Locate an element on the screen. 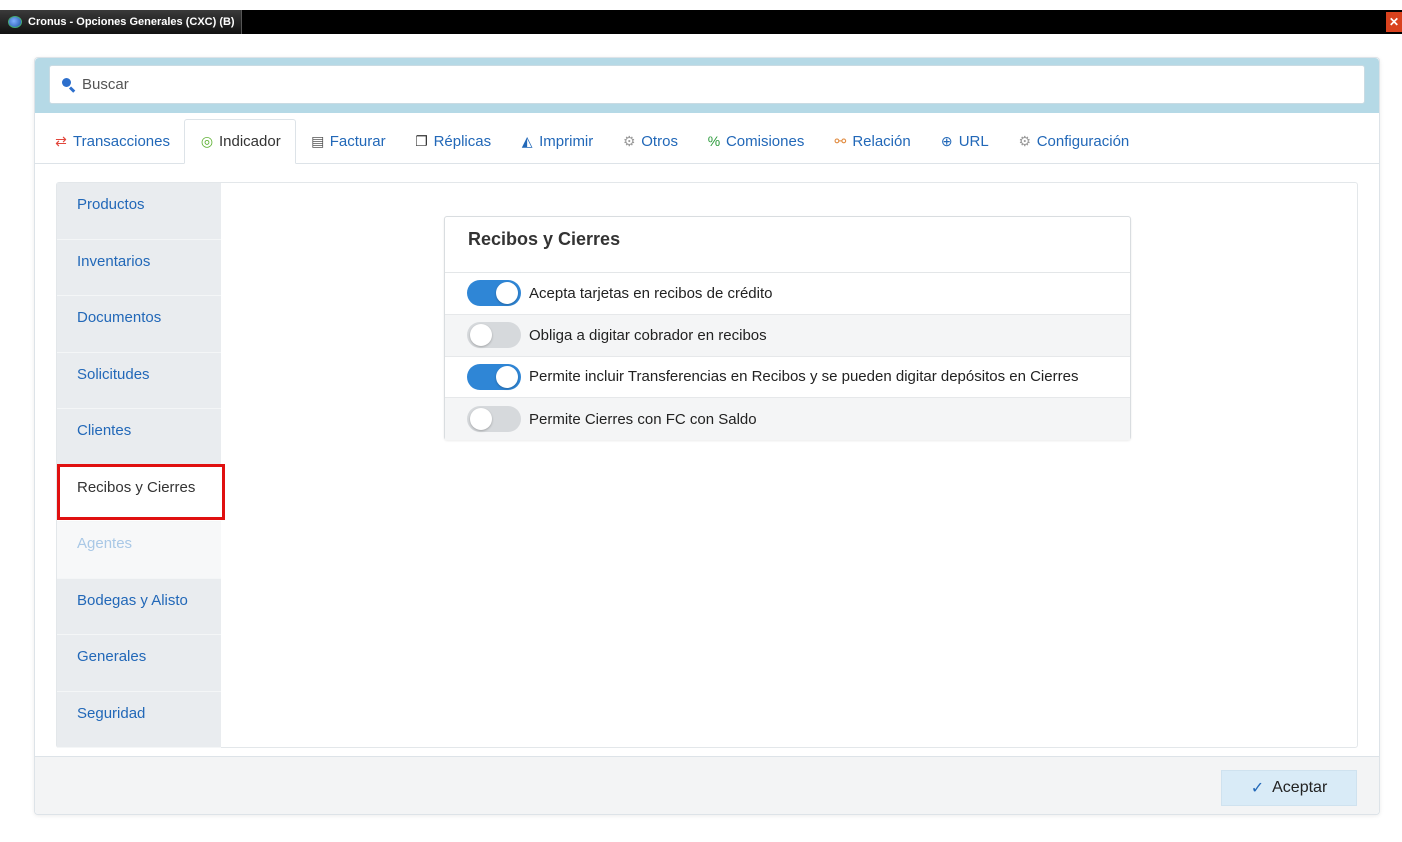 The width and height of the screenshot is (1402, 842). option-row: Permite Cierres con FC con Saldo is located at coordinates (787, 419).